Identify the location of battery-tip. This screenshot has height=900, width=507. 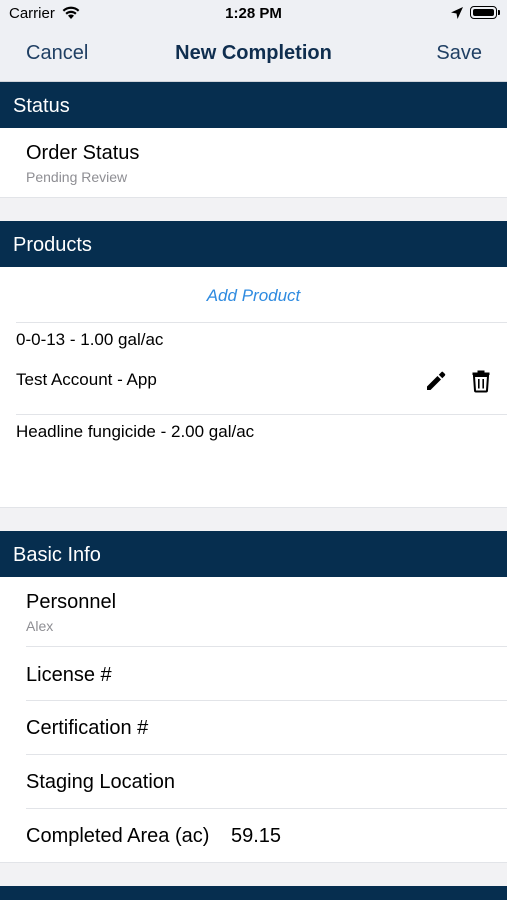
(499, 12).